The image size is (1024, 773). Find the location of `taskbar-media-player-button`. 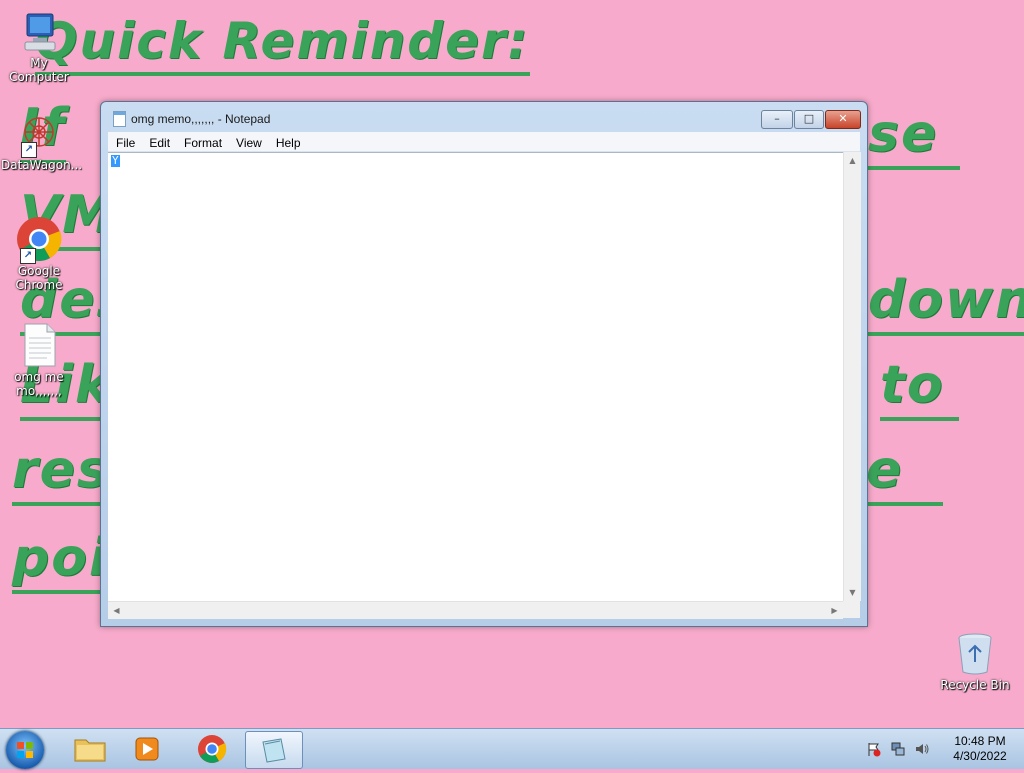

taskbar-media-player-button is located at coordinates (148, 749).